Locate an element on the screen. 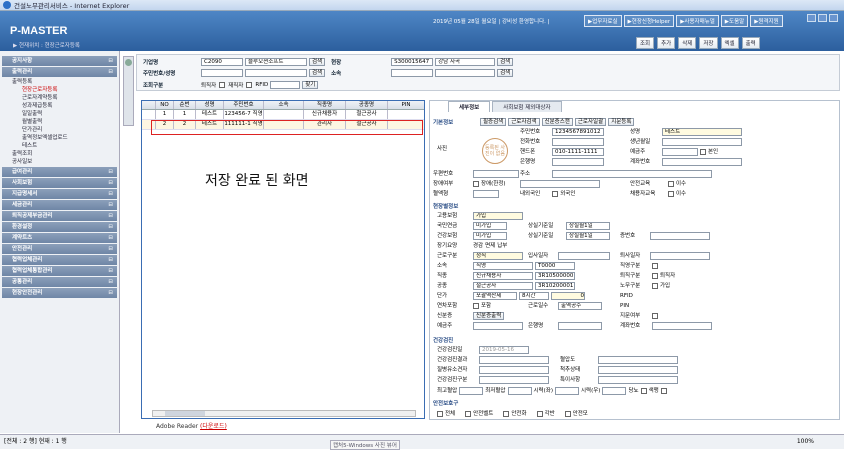 This screenshot has height=450, width=844. top-button-docs: ▶업무자료실 is located at coordinates (603, 21).